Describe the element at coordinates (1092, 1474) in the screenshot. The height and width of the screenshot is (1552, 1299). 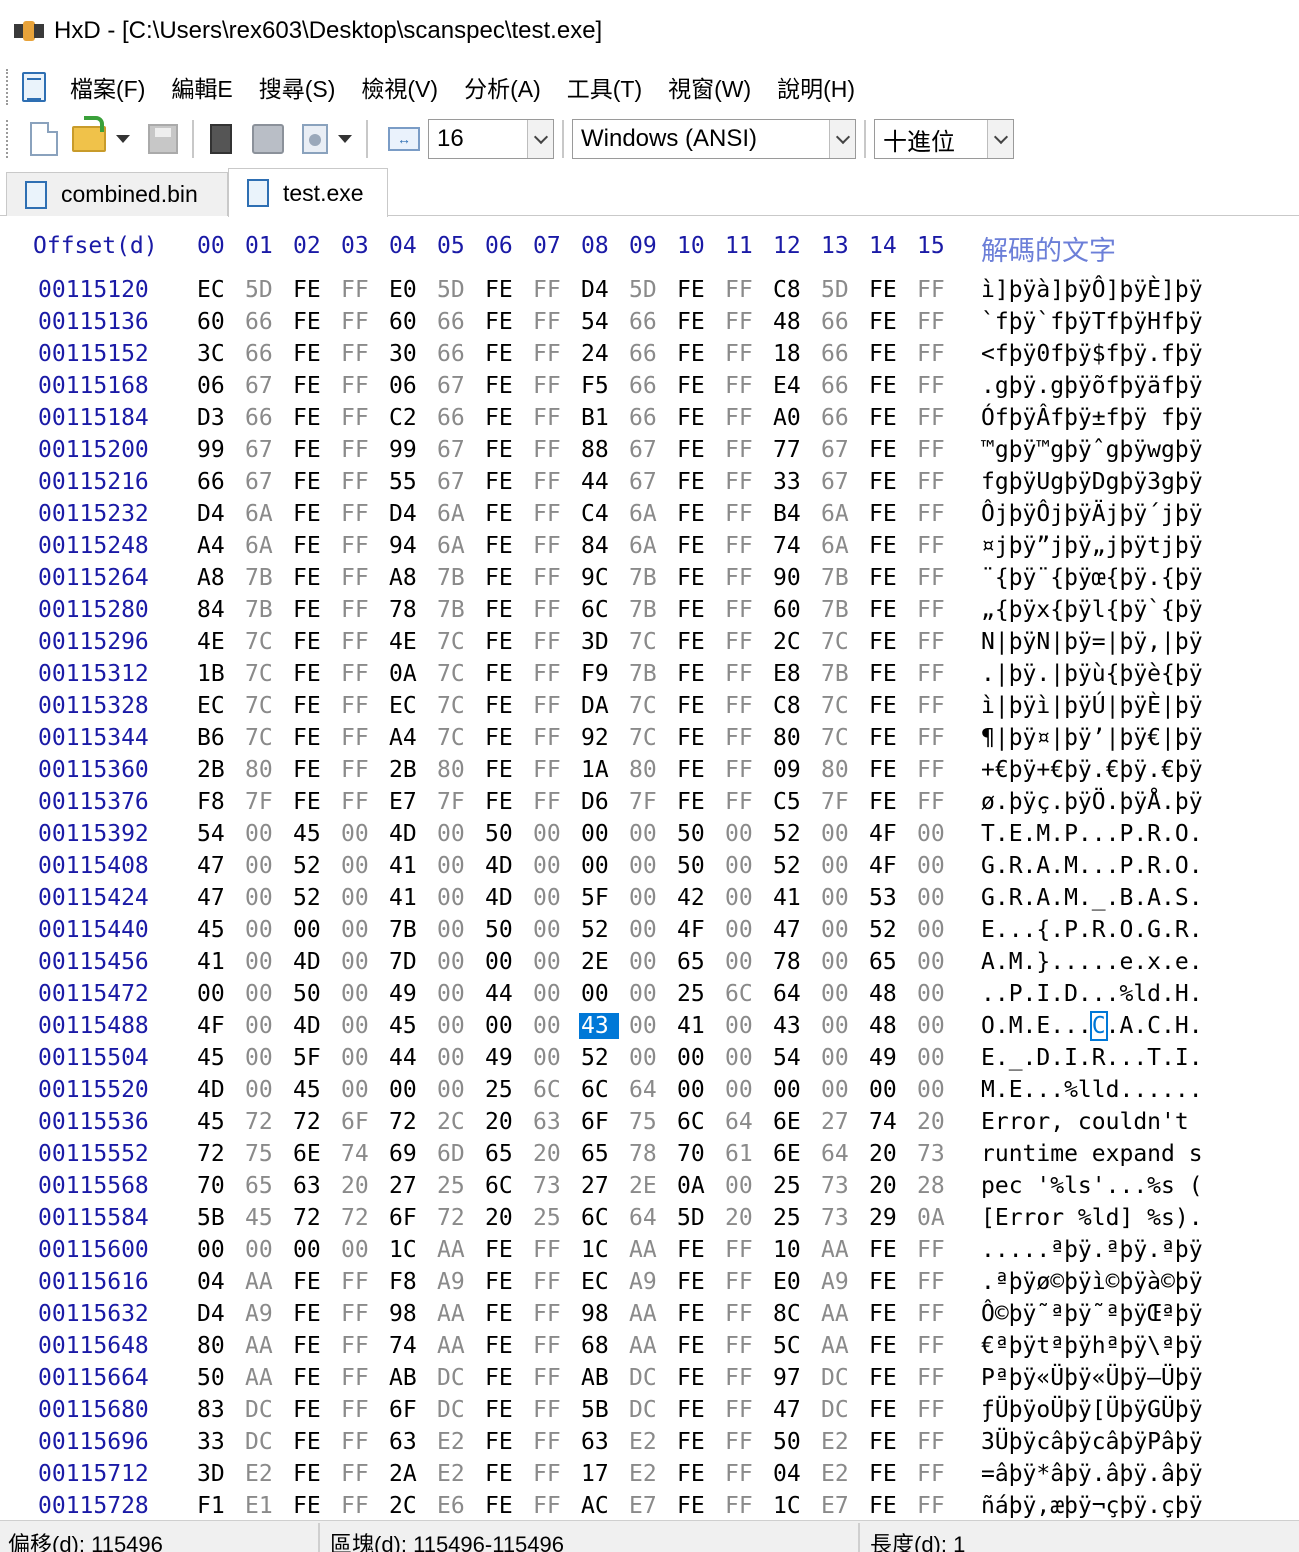
I see `decoded-text: =âþÿ*âþÿ.âþÿ.âþÿ` at that location.